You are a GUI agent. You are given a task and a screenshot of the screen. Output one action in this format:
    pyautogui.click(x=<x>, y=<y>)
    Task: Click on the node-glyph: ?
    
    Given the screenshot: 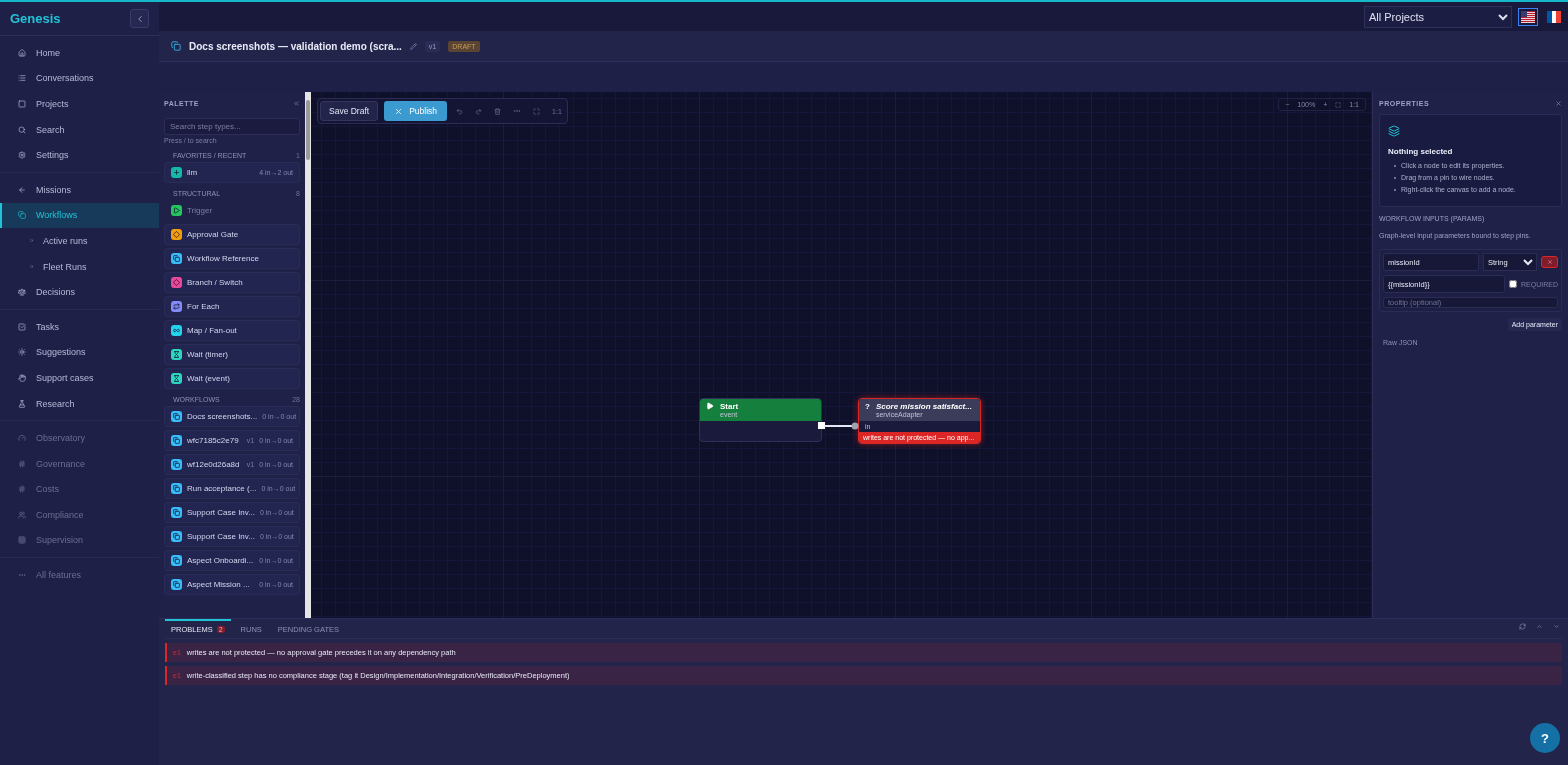 What is the action you would take?
    pyautogui.click(x=867, y=407)
    